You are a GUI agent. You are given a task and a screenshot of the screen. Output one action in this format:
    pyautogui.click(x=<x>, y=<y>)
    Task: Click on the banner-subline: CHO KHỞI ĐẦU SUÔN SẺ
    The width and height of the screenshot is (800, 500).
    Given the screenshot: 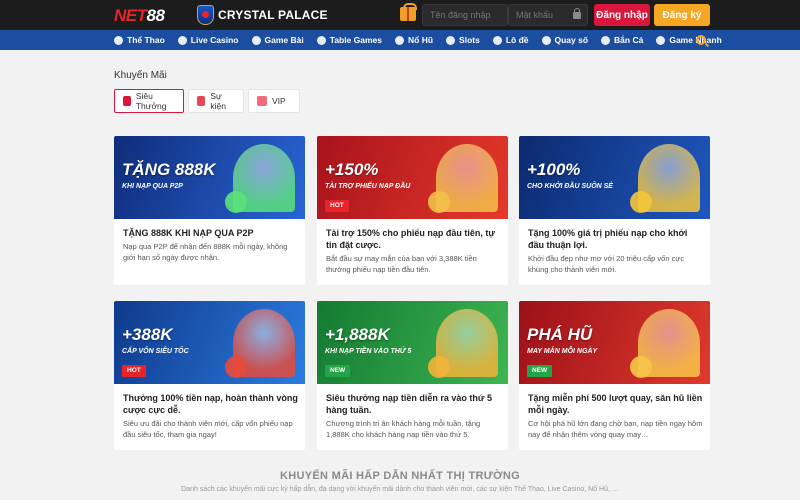 What is the action you would take?
    pyautogui.click(x=570, y=186)
    